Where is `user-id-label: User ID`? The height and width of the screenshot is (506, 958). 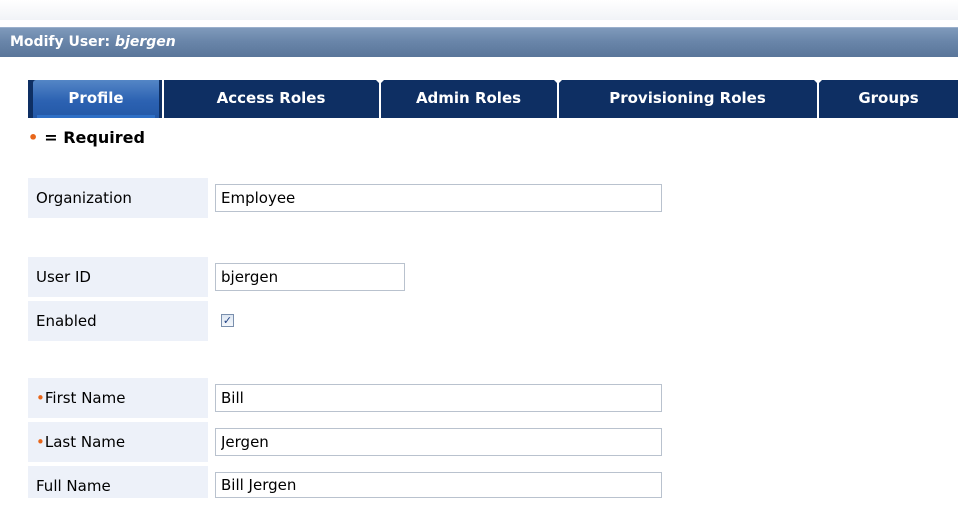
user-id-label: User ID is located at coordinates (118, 277).